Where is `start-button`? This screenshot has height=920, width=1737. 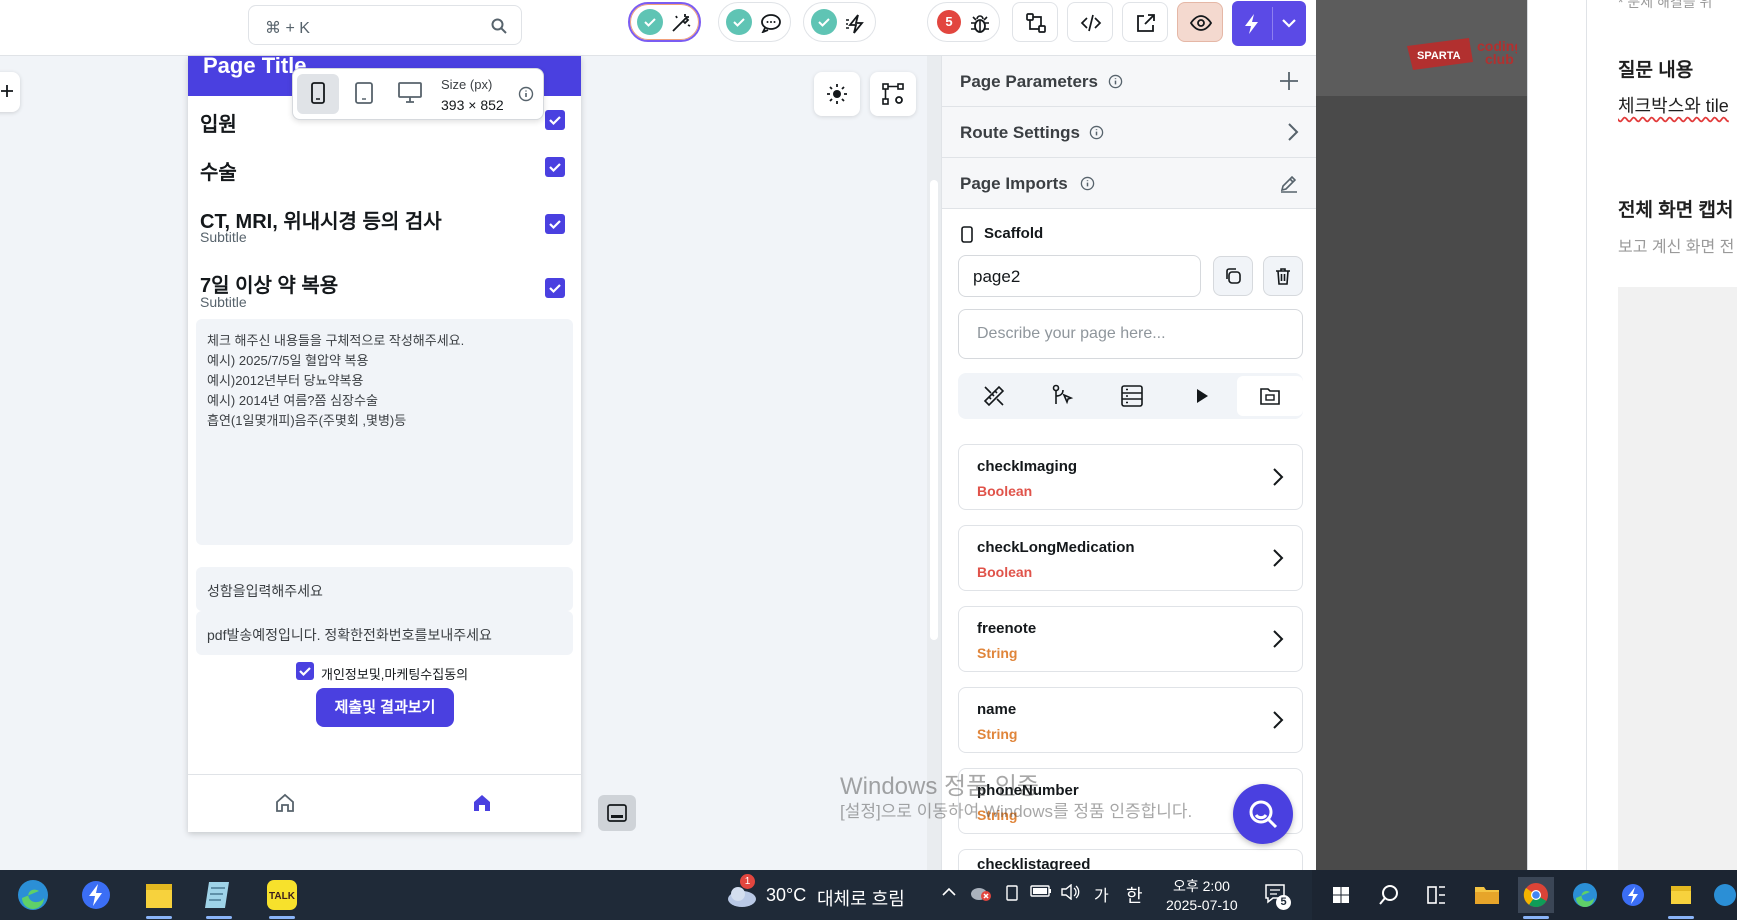 start-button is located at coordinates (1341, 895).